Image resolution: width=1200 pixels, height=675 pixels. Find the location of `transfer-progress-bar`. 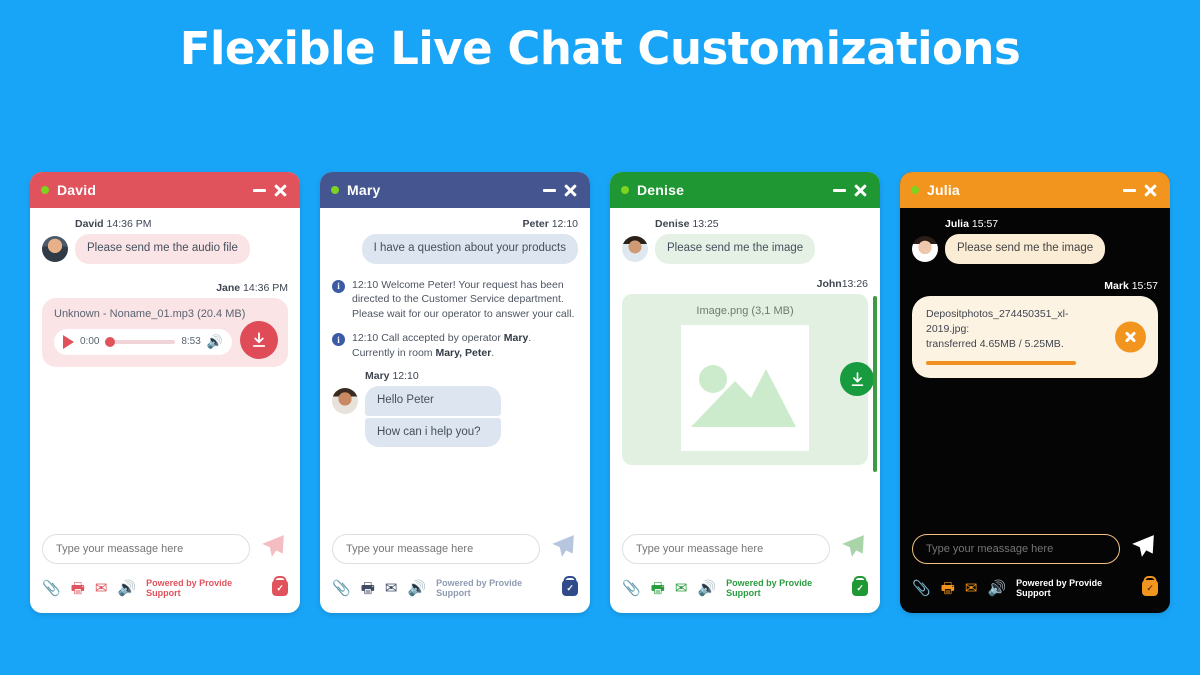

transfer-progress-bar is located at coordinates (1011, 363).